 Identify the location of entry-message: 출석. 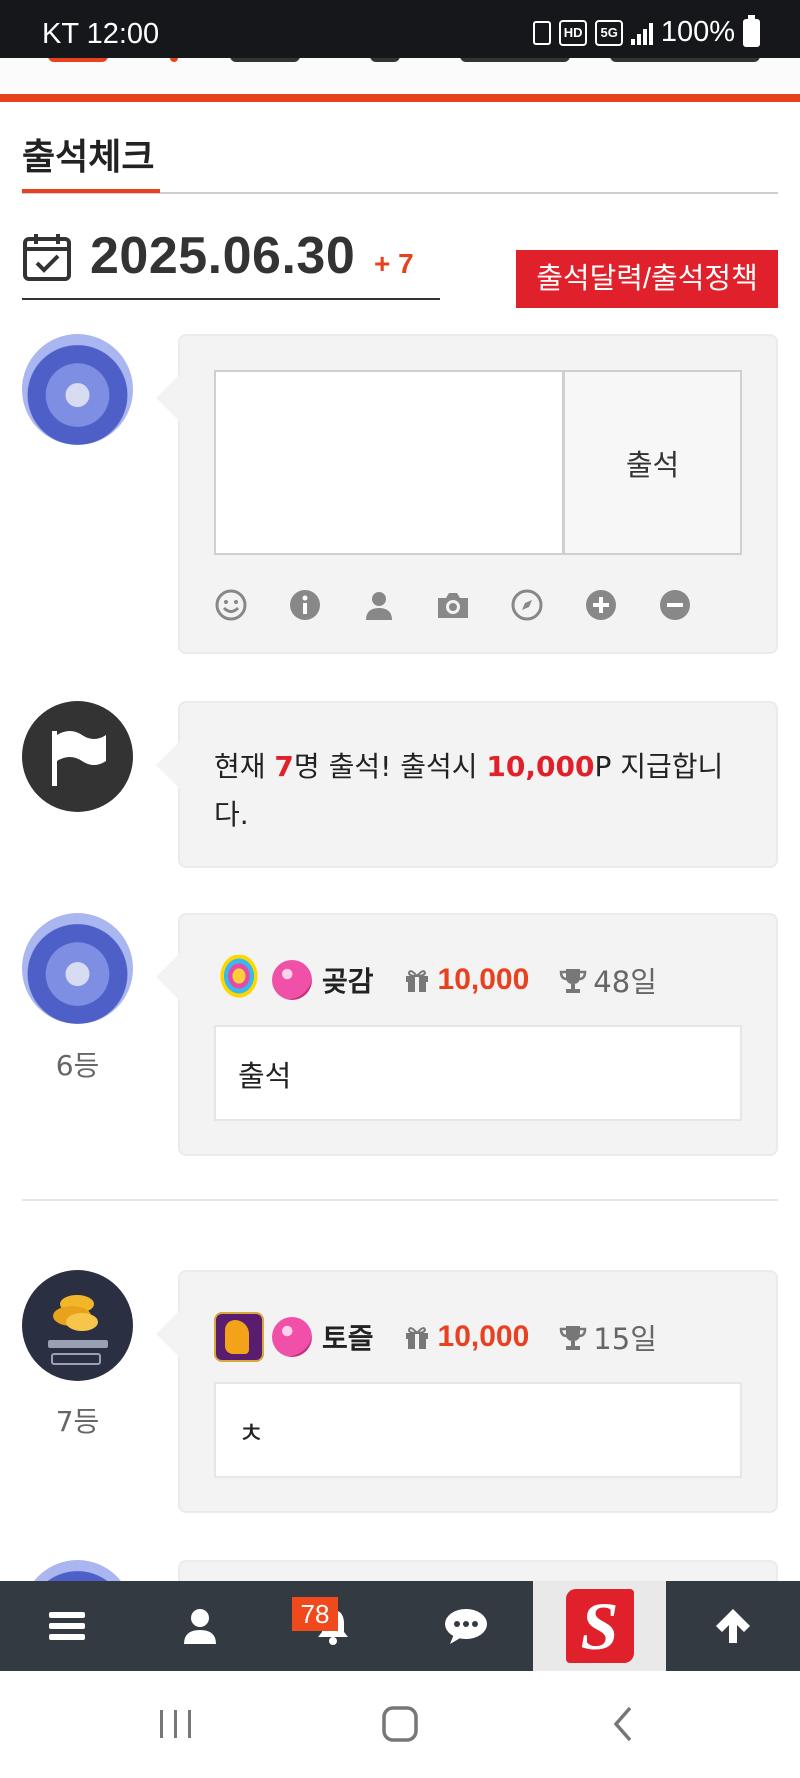
(478, 1073).